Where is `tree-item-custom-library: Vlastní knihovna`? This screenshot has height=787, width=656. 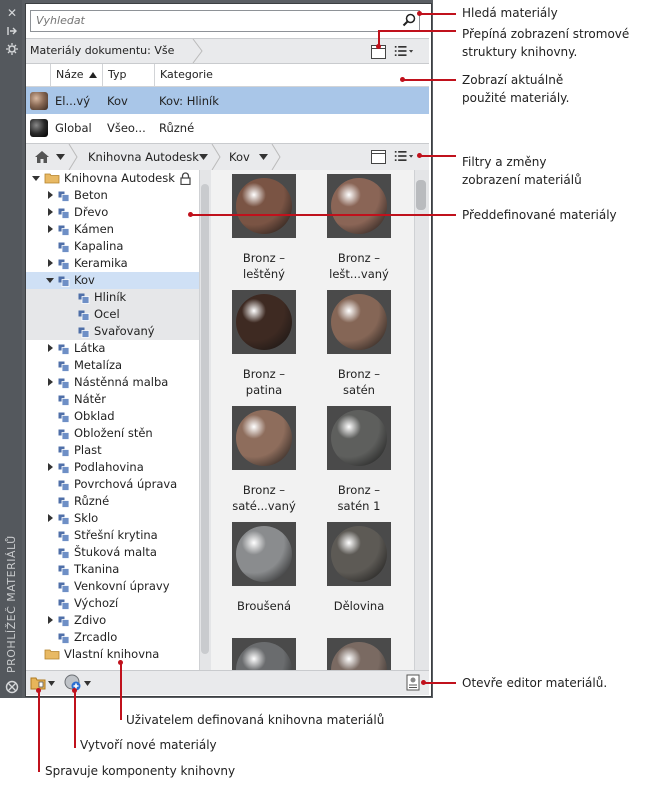
tree-item-custom-library: Vlastní knihovna is located at coordinates (112, 654).